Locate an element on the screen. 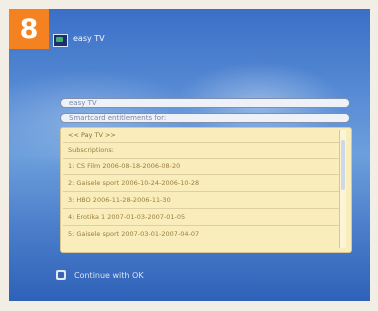 This screenshot has height=311, width=378. list-item: 2: Gaisele sport 2006-10-24-2006-10-28 is located at coordinates (133, 183).